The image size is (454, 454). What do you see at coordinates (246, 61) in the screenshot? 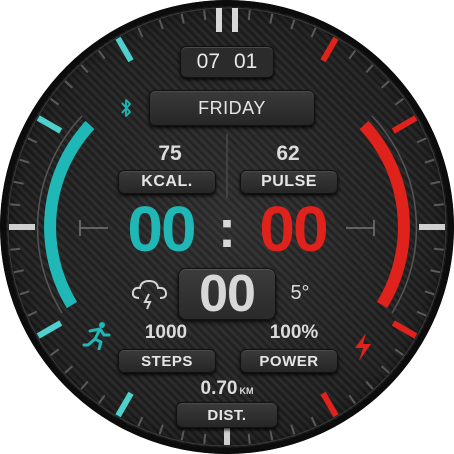
I see `date-day: 01` at bounding box center [246, 61].